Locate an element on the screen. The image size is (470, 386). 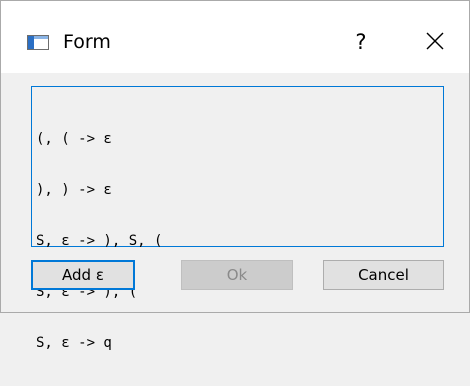
text-line: (, ( -> ε is located at coordinates (74, 139).